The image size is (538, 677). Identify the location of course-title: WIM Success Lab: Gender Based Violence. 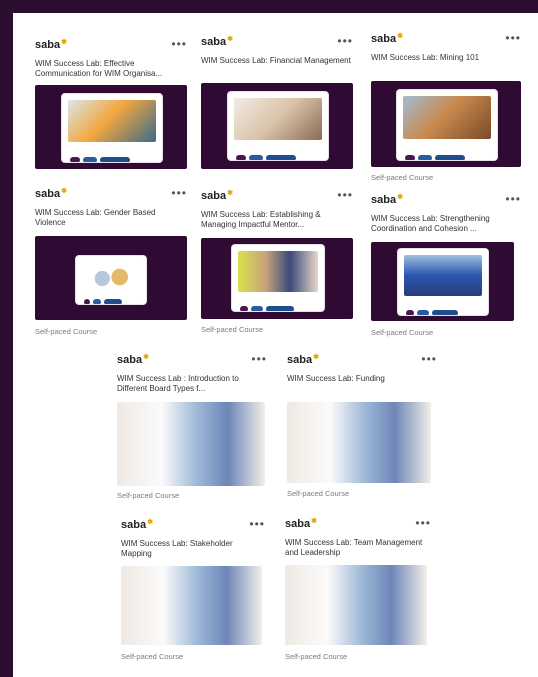
(111, 218).